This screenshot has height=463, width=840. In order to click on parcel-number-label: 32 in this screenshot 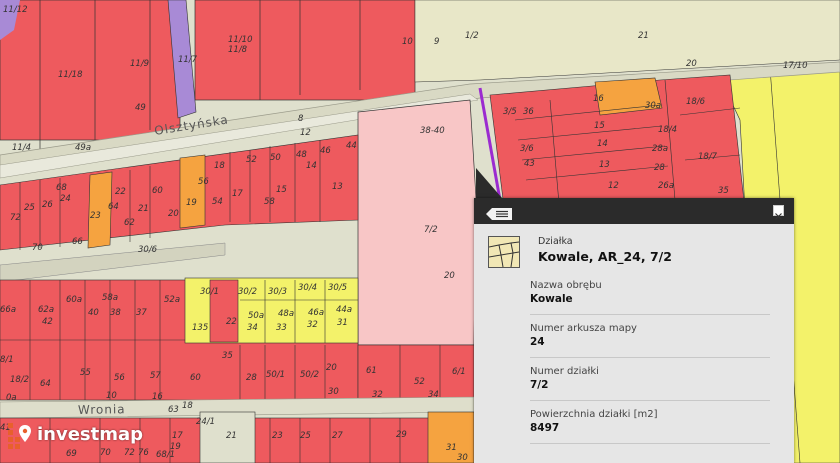, I will do `click(377, 395)`.